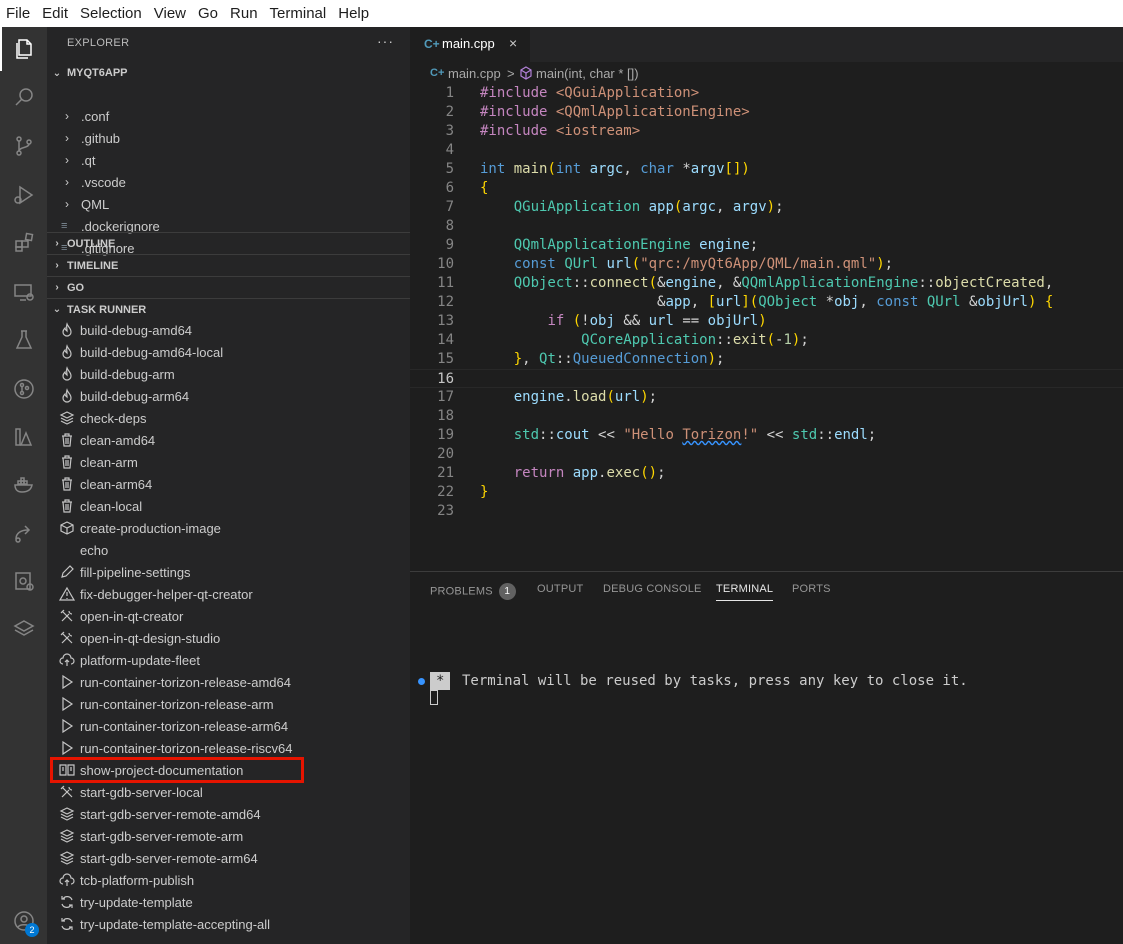  I want to click on code-line: 23, so click(766, 511).